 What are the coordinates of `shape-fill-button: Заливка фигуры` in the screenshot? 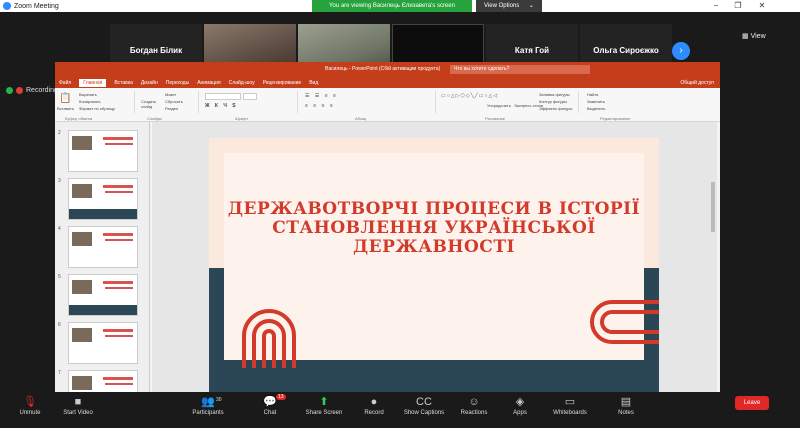 It's located at (554, 94).